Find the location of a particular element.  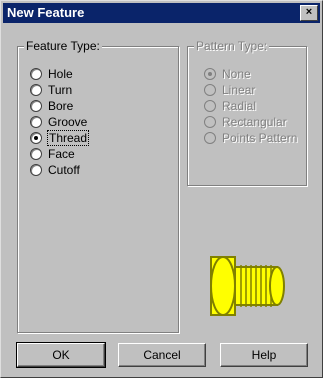

title-bar: New Feature × is located at coordinates (161, 13).